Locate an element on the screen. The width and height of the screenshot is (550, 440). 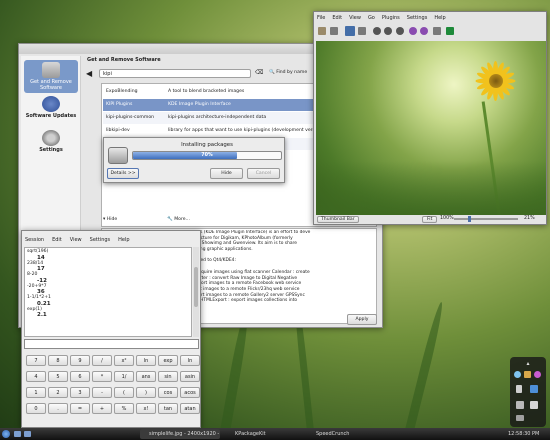
image-view-icon is located at coordinates (350, 31).